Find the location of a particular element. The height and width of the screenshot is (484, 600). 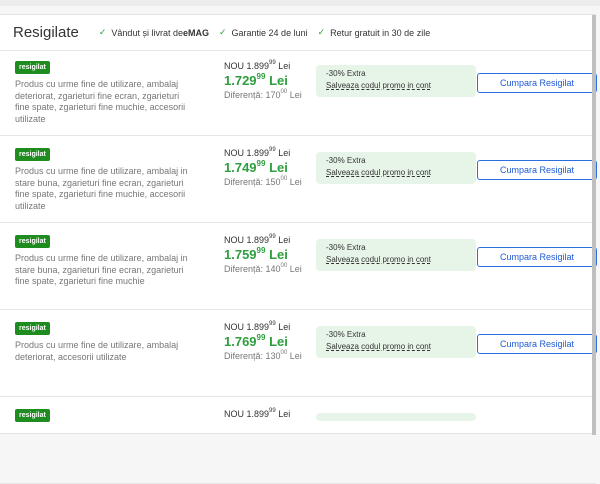

scrollbar is located at coordinates (594, 225).